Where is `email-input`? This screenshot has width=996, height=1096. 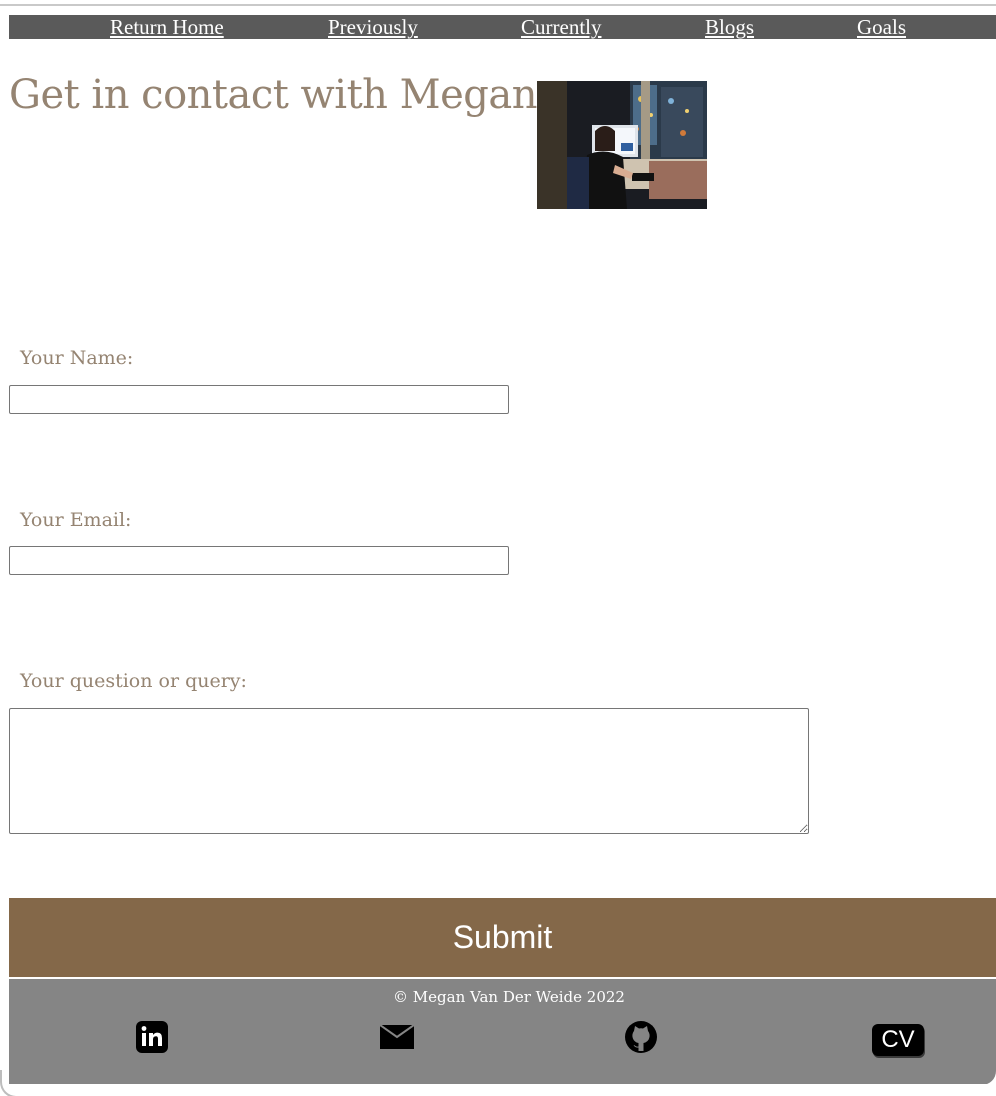 email-input is located at coordinates (259, 560).